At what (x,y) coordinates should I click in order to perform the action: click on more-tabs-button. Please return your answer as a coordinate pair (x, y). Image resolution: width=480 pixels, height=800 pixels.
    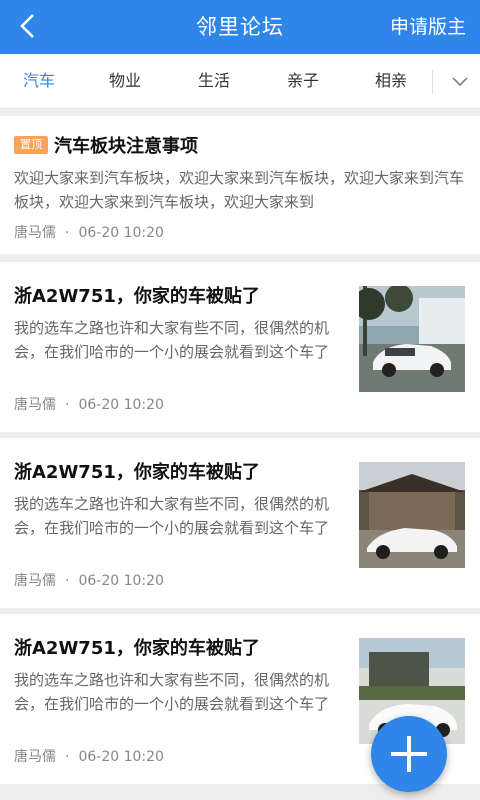
    Looking at the image, I should click on (460, 81).